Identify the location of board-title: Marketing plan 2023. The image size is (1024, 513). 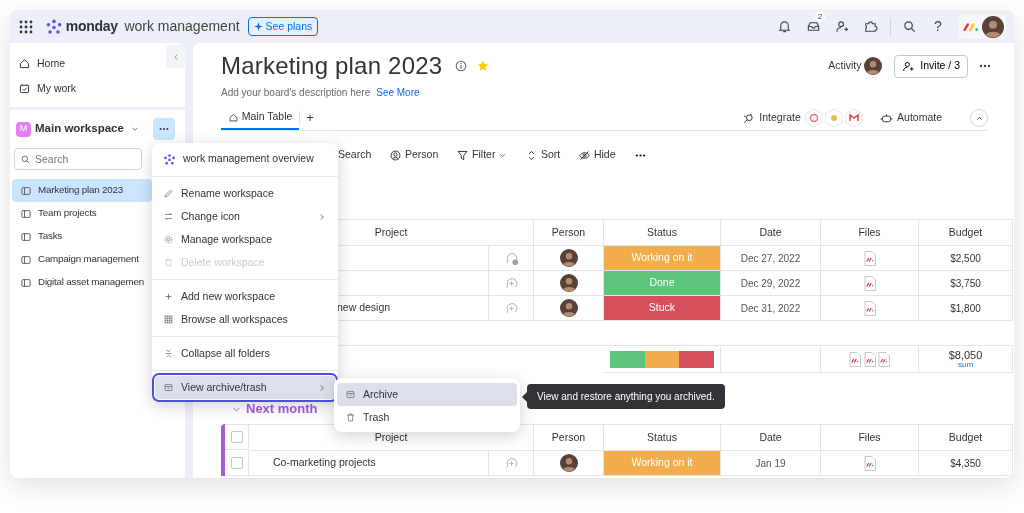
(332, 66).